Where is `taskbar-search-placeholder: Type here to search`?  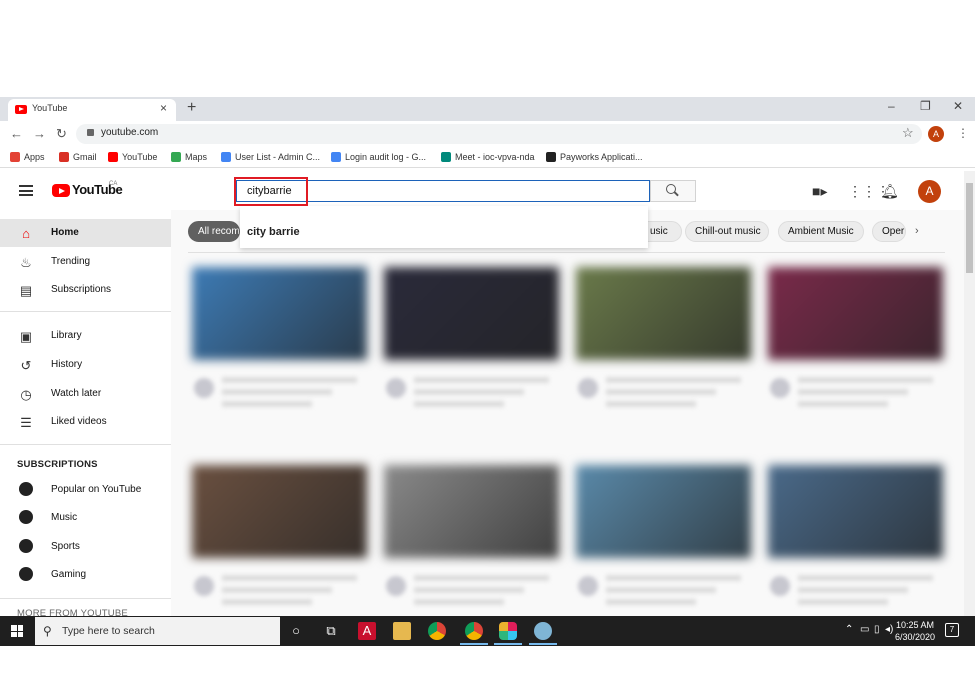
taskbar-search-placeholder: Type here to search is located at coordinates (108, 631).